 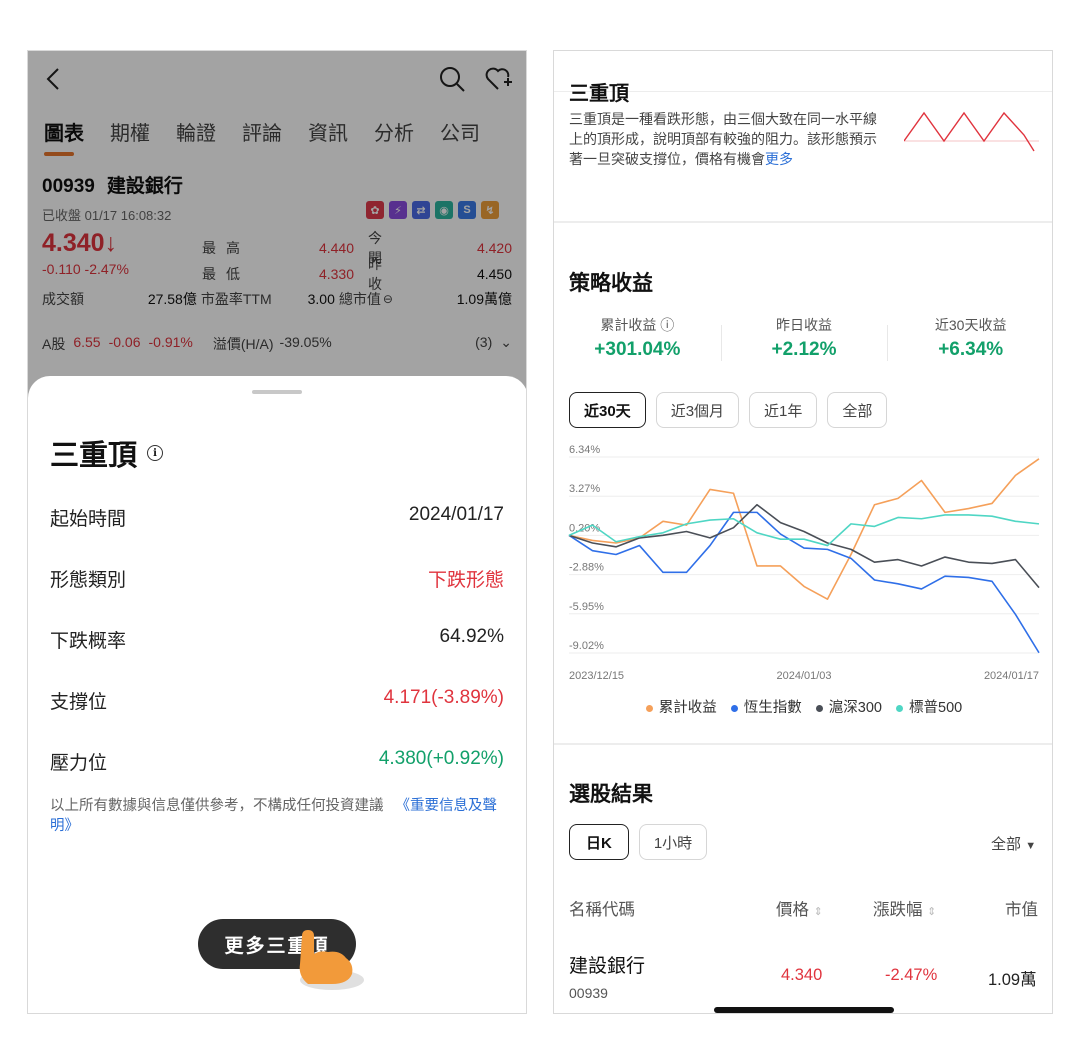 I want to click on start-time-value: 2024/01/17, so click(x=456, y=514).